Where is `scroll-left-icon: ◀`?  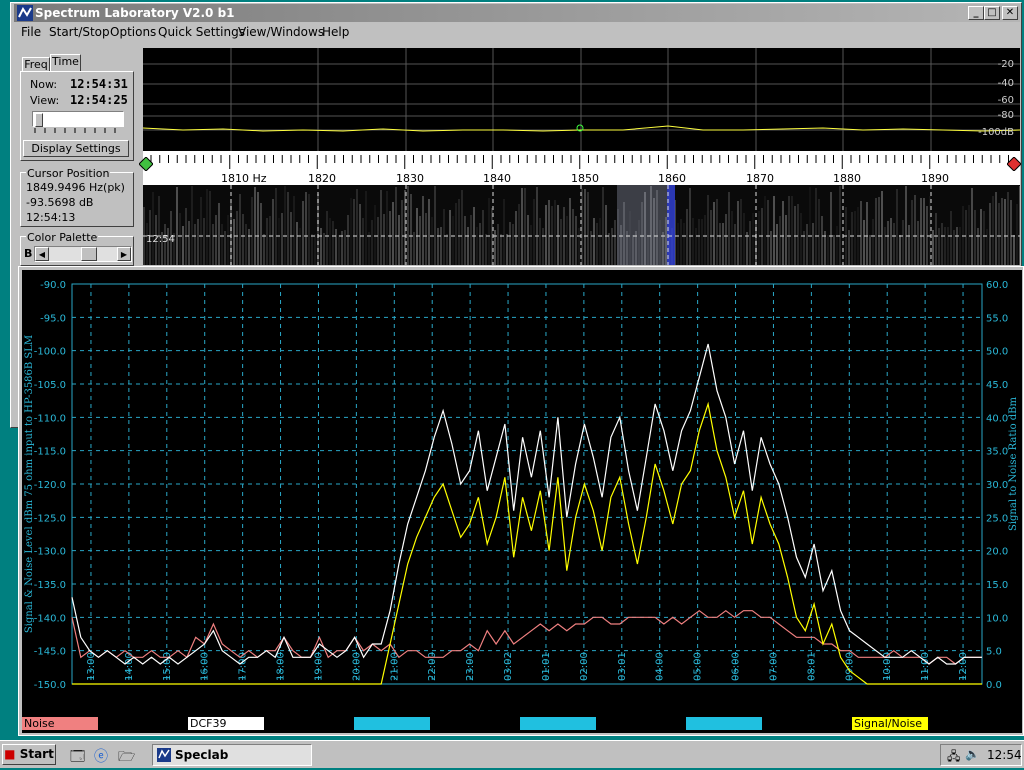
scroll-left-icon: ◀ is located at coordinates (42, 254).